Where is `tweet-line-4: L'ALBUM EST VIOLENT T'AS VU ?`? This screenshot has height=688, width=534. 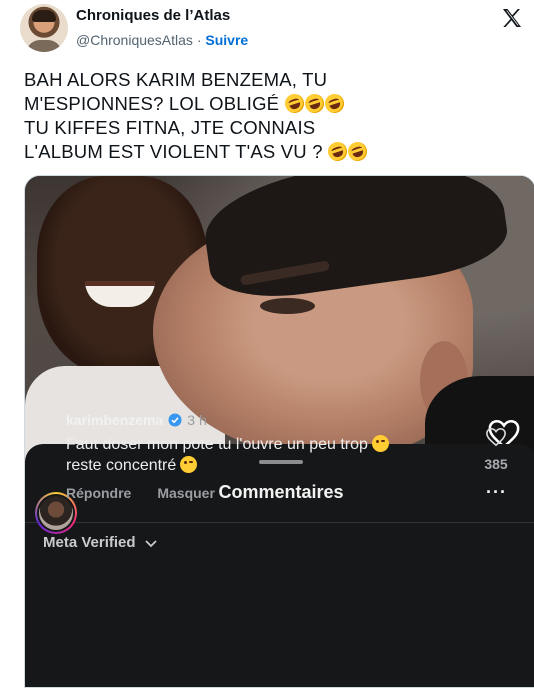 tweet-line-4: L'ALBUM EST VIOLENT T'AS VU ? is located at coordinates (264, 151).